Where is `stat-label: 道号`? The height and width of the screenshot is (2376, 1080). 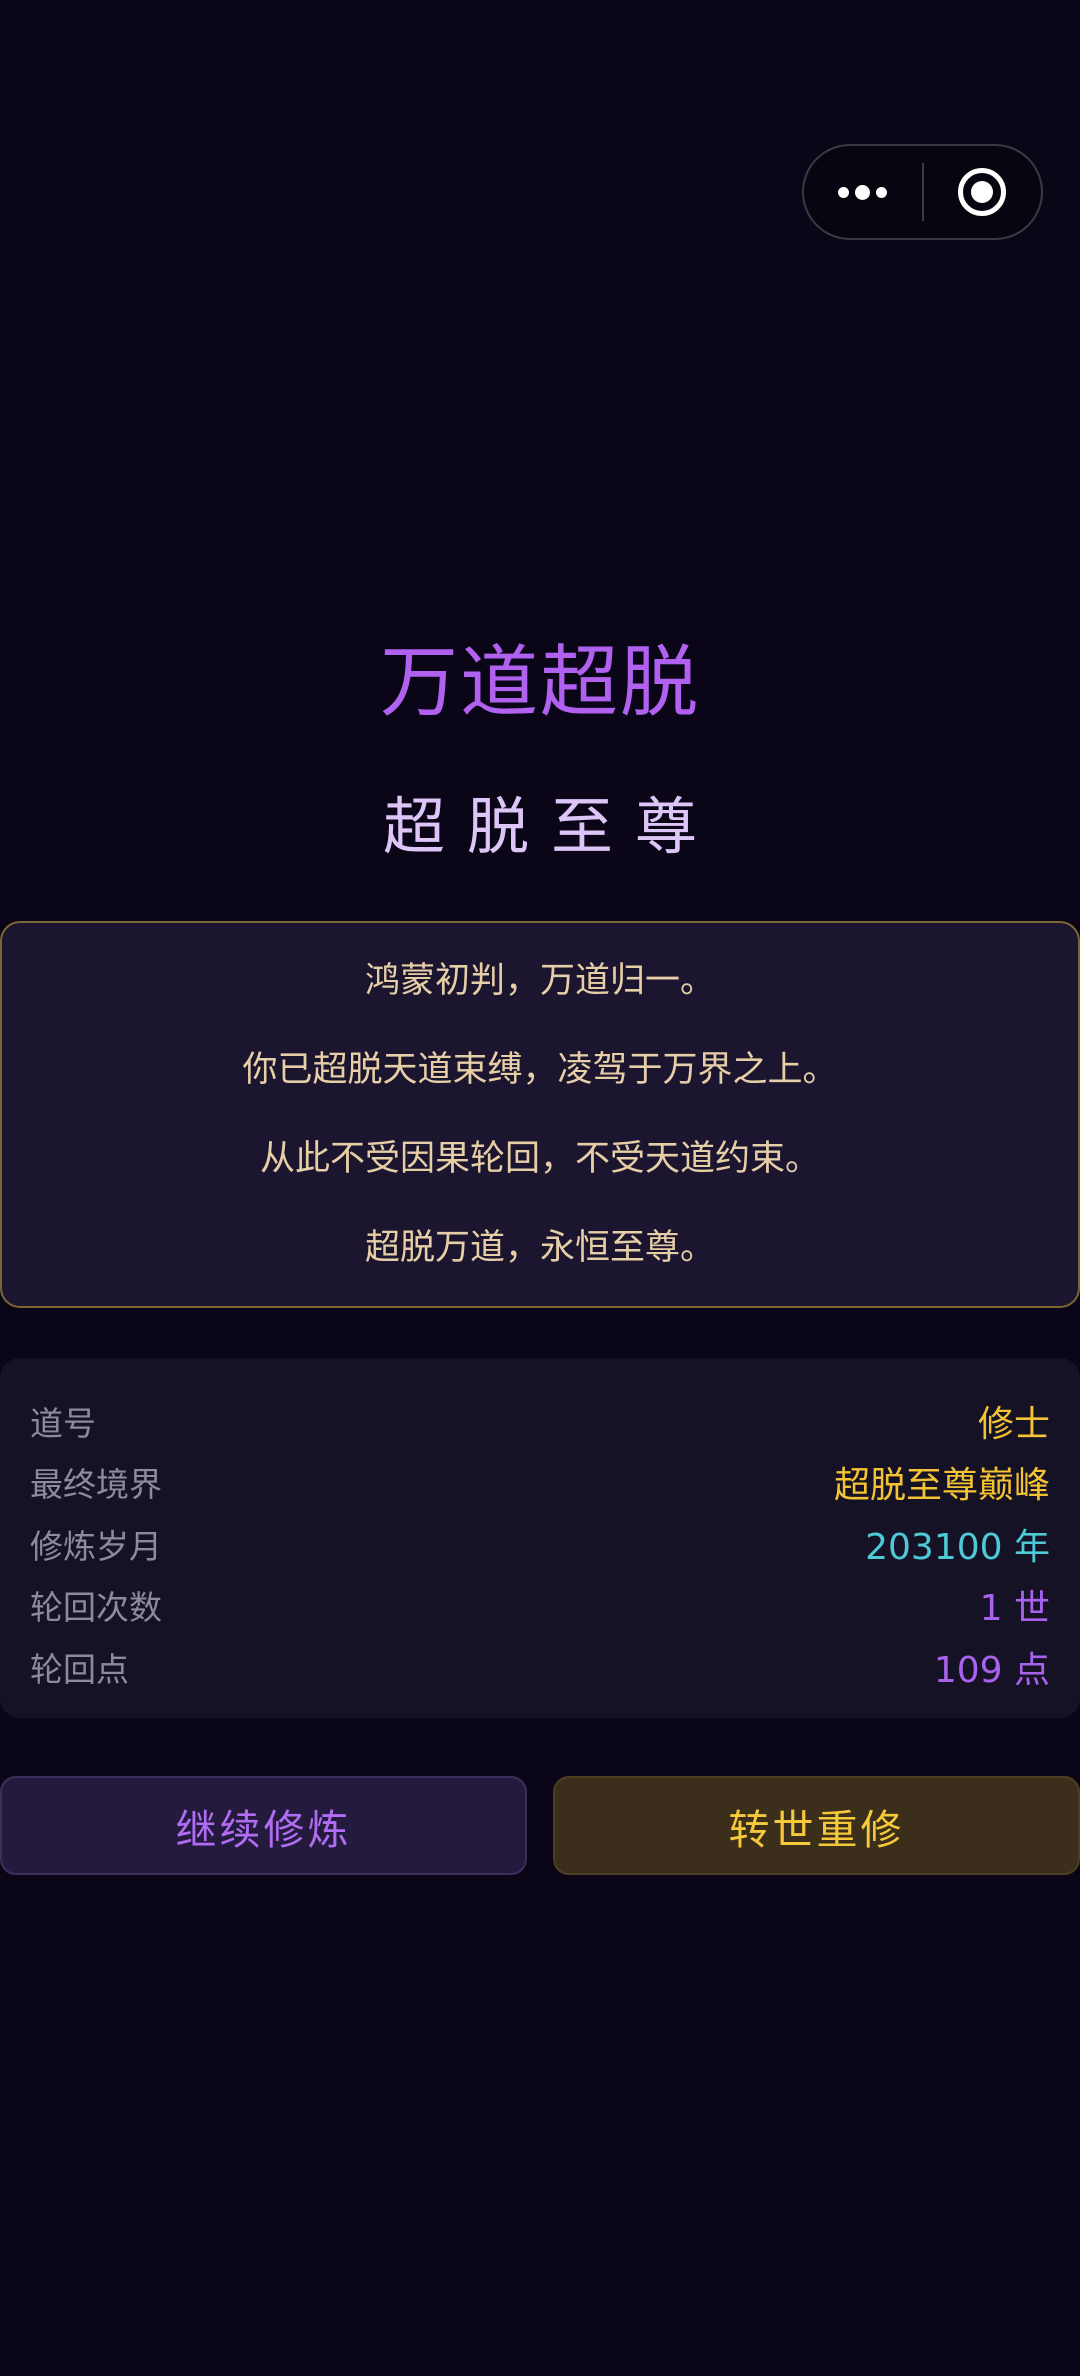
stat-label: 道号 is located at coordinates (63, 1423).